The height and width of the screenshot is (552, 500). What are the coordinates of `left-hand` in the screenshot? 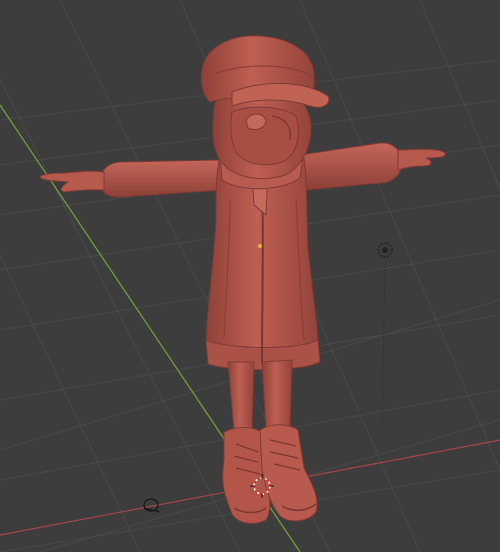 It's located at (72, 181).